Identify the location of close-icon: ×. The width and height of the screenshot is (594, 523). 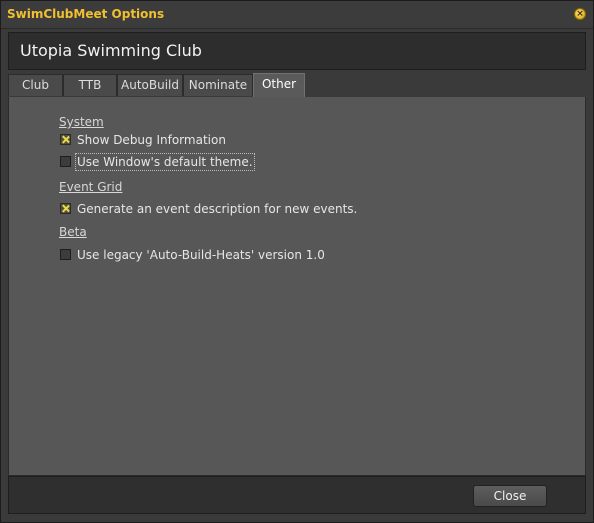
(580, 14).